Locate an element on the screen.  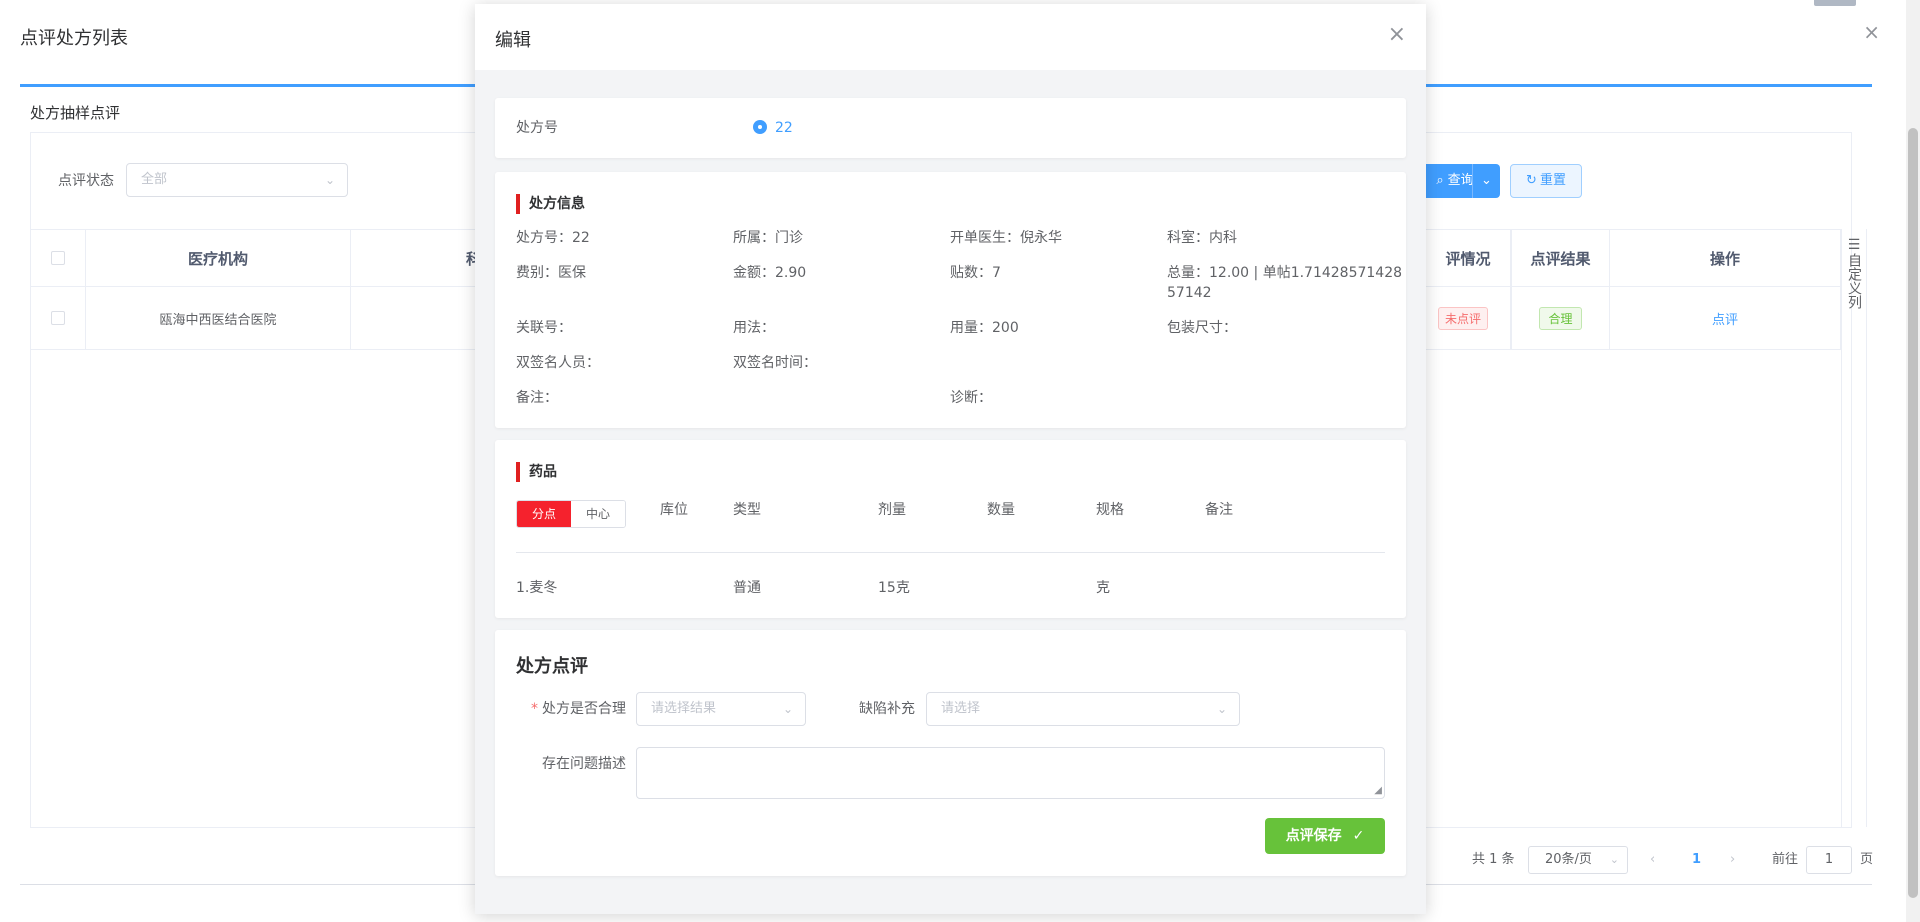
resize-handle-icon: ◢ is located at coordinates (1378, 791).